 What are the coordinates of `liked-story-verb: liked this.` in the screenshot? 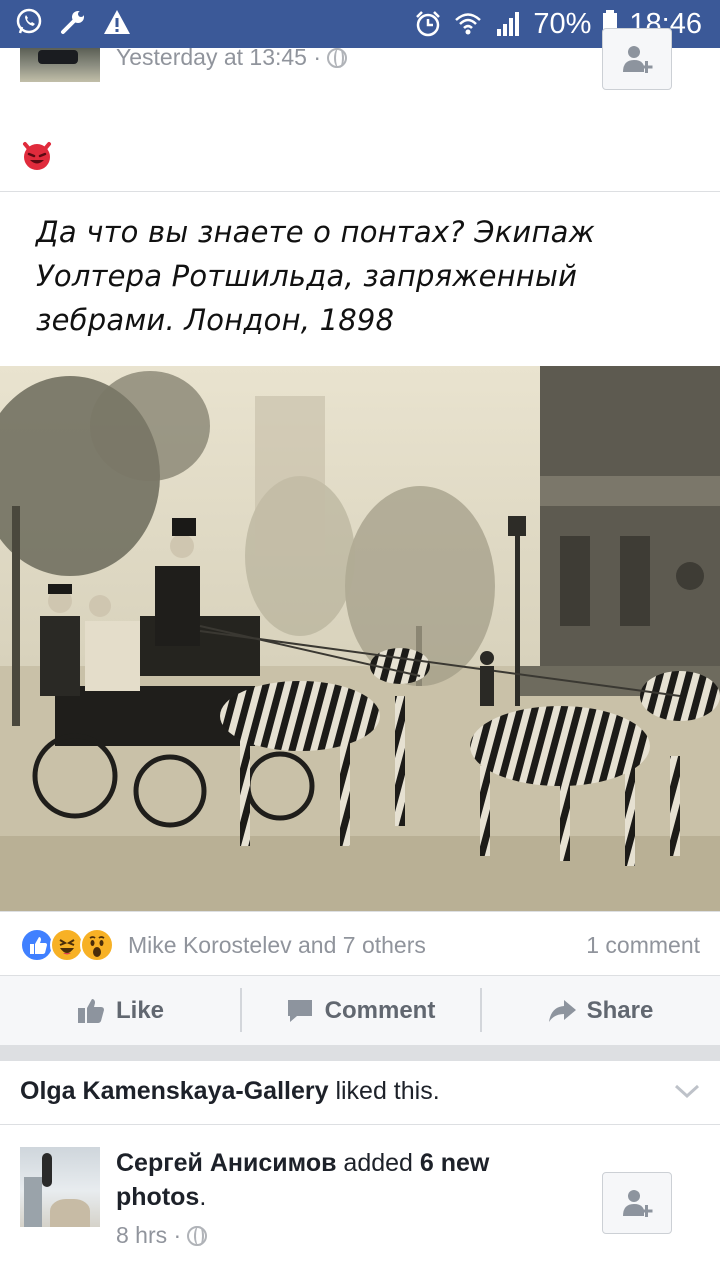 It's located at (384, 1091).